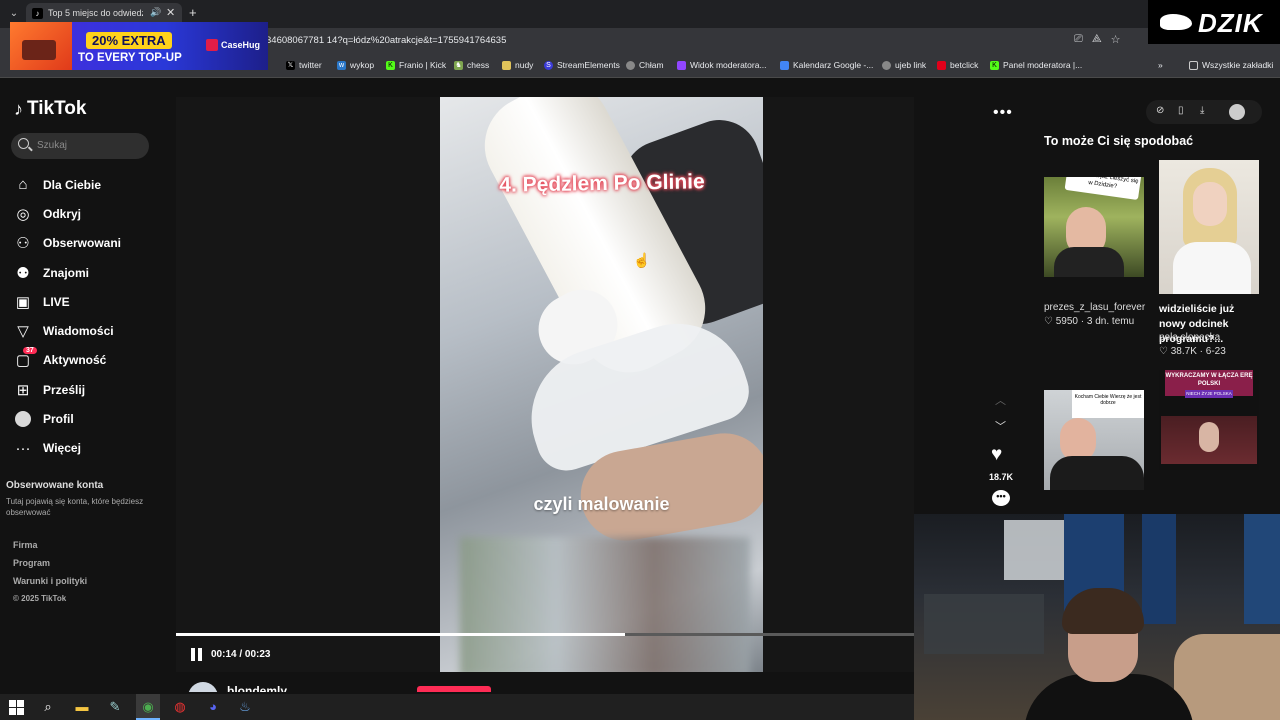 This screenshot has width=1280, height=720. Describe the element at coordinates (1192, 351) in the screenshot. I see `rec-2-stats: ♡ 38.7K · 6-23` at that location.